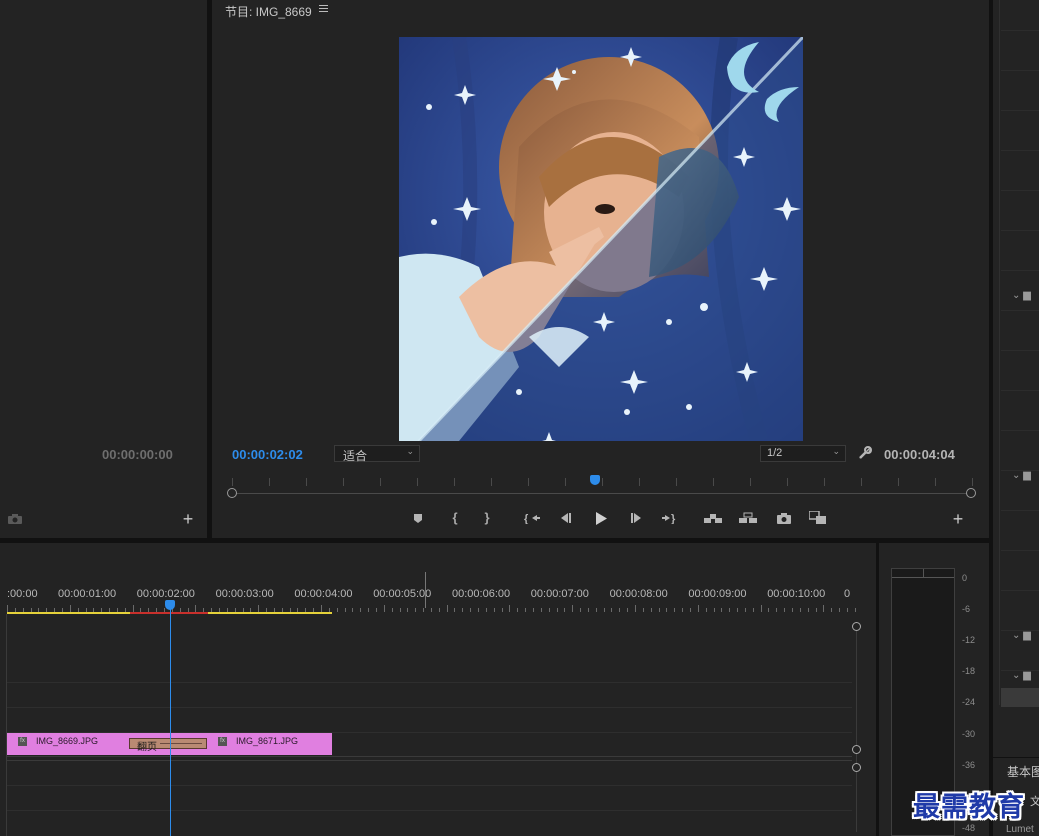 The width and height of the screenshot is (1039, 836). Describe the element at coordinates (1023, 771) in the screenshot. I see `essential-graphics-label: 基本图` at that location.